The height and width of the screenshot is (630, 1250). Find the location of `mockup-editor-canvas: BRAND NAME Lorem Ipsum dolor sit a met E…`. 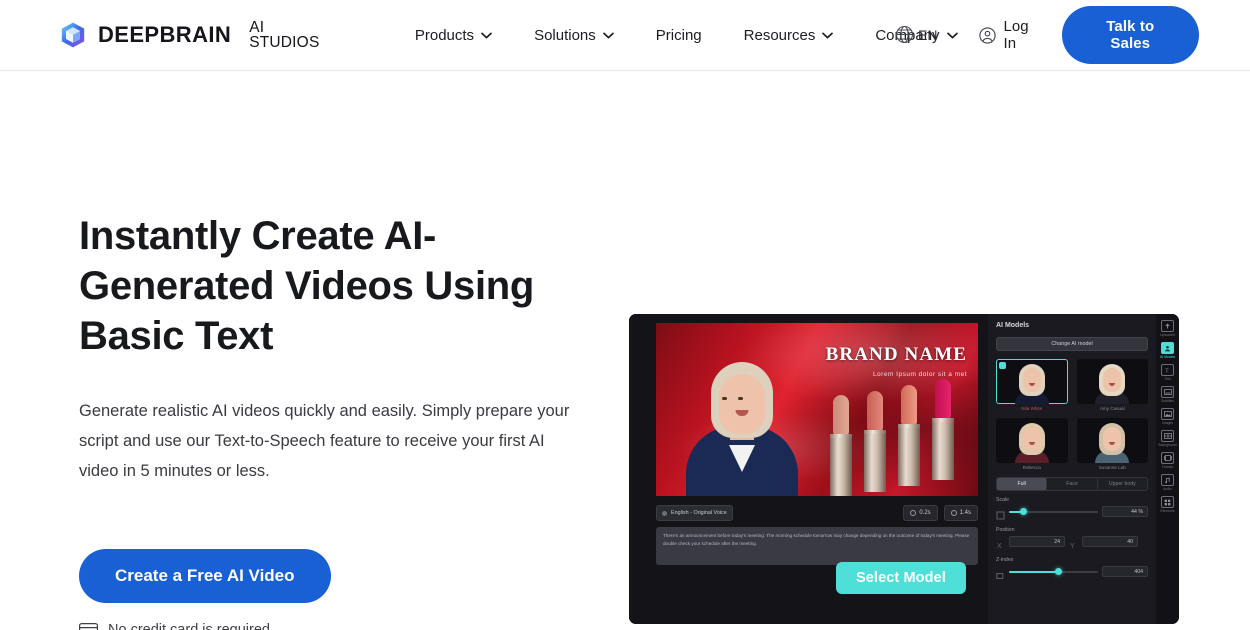

mockup-editor-canvas: BRAND NAME Lorem Ipsum dolor sit a met E… is located at coordinates (808, 469).